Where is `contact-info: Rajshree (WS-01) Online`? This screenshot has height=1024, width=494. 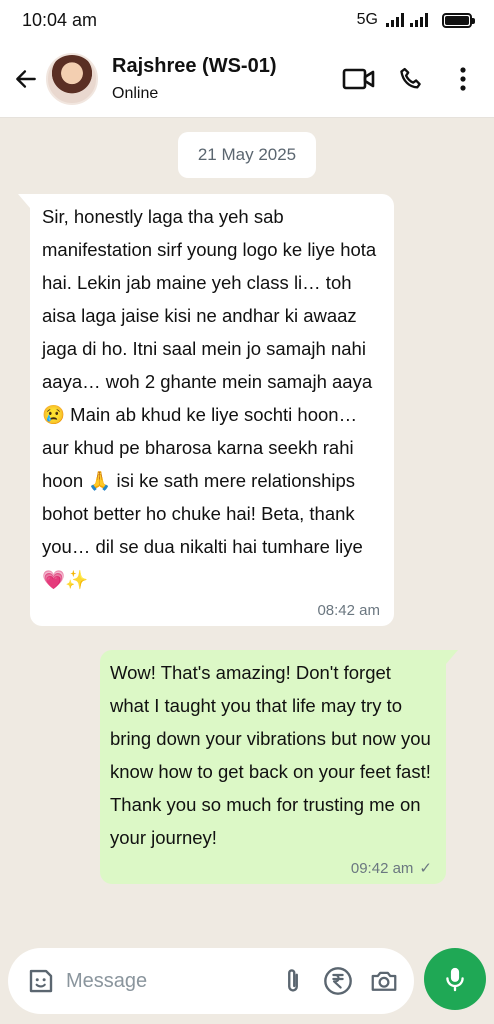 contact-info: Rajshree (WS-01) Online is located at coordinates (227, 79).